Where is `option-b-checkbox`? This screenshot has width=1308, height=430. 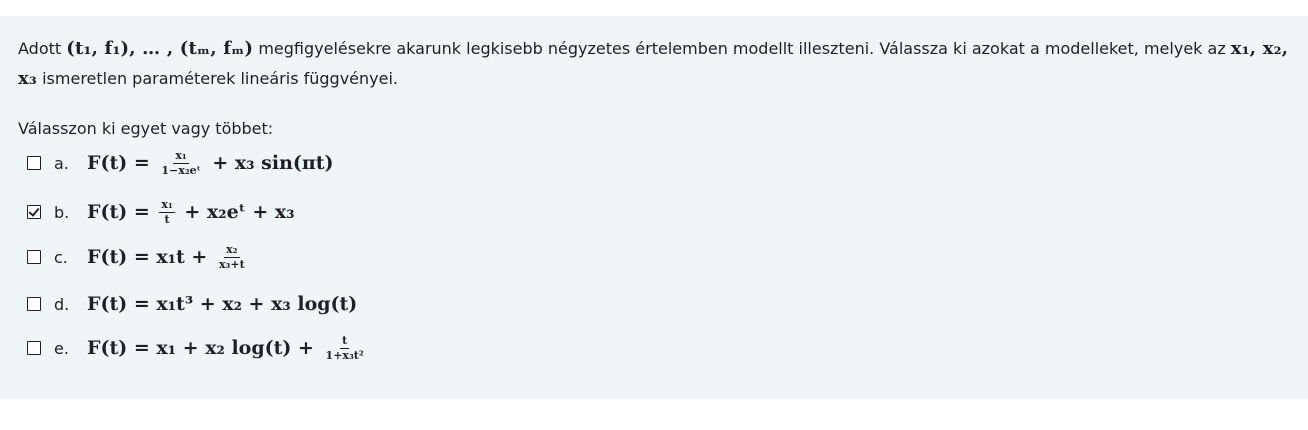 option-b-checkbox is located at coordinates (34, 212).